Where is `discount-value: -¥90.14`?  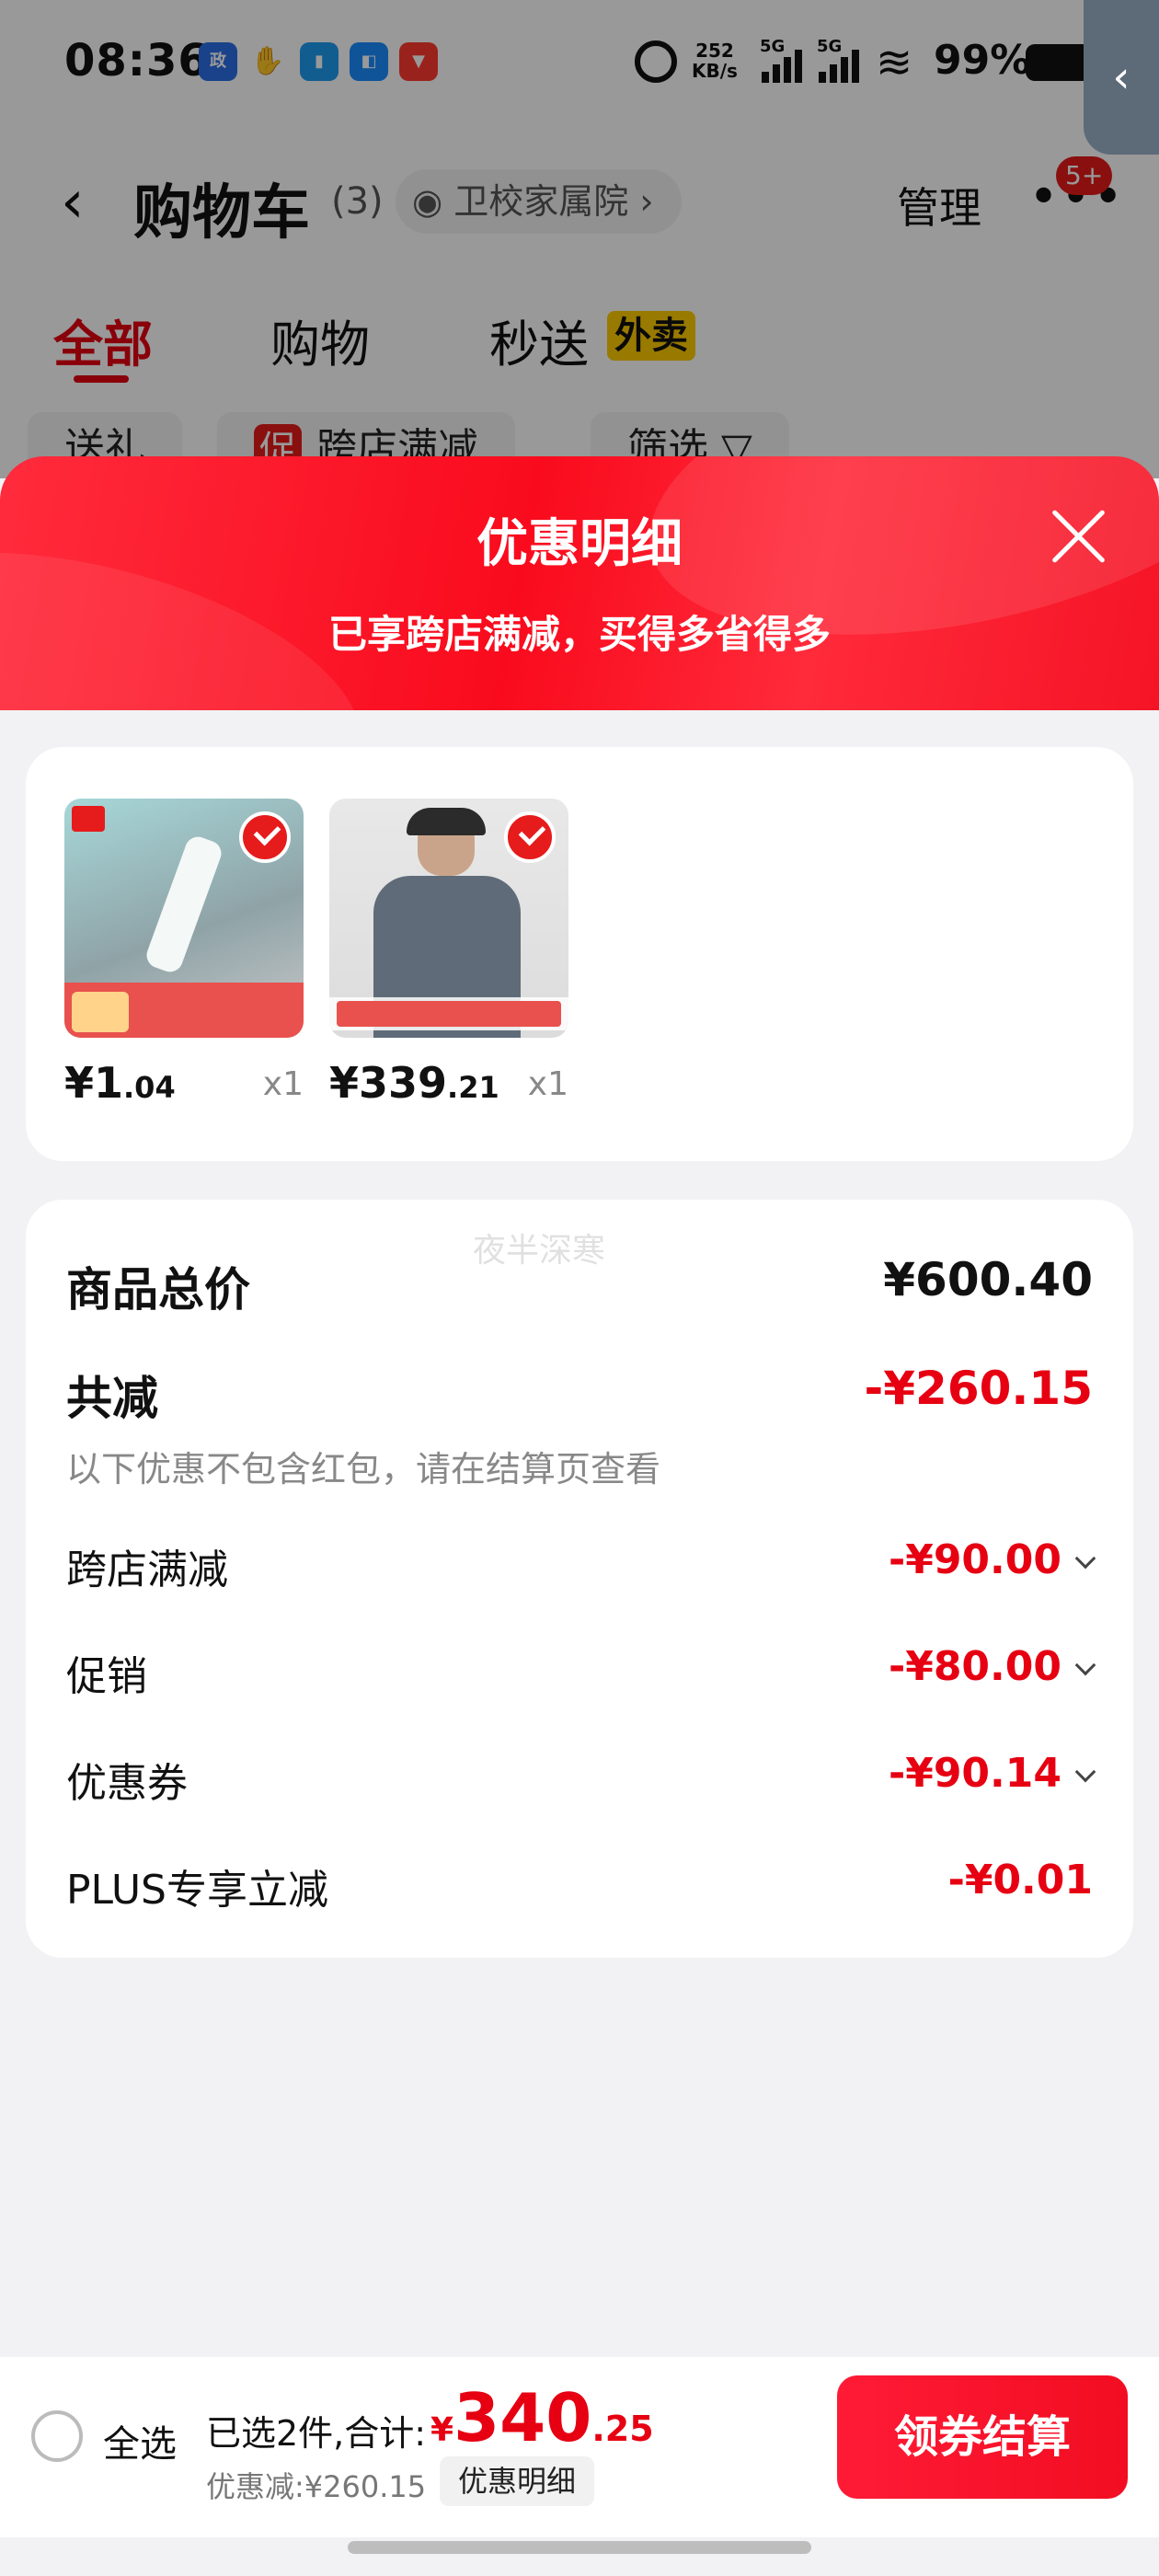
discount-value: -¥90.14 is located at coordinates (992, 1773).